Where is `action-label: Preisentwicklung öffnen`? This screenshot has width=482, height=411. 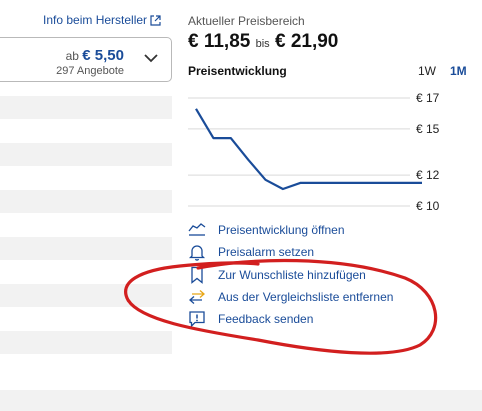 action-label: Preisentwicklung öffnen is located at coordinates (281, 230).